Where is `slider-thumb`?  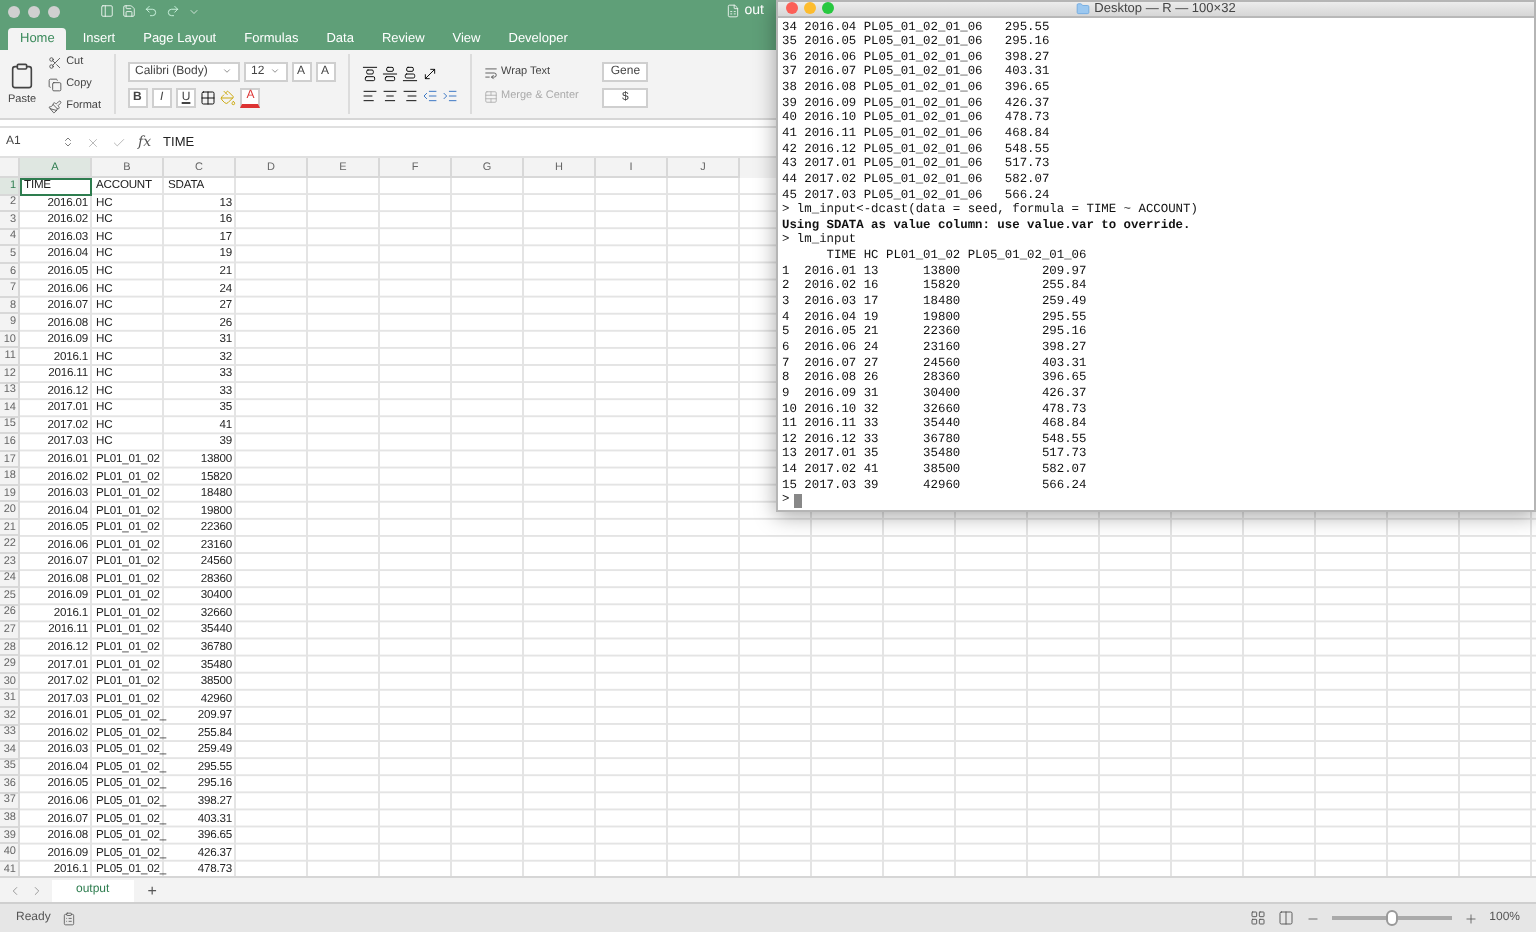
slider-thumb is located at coordinates (1391, 918).